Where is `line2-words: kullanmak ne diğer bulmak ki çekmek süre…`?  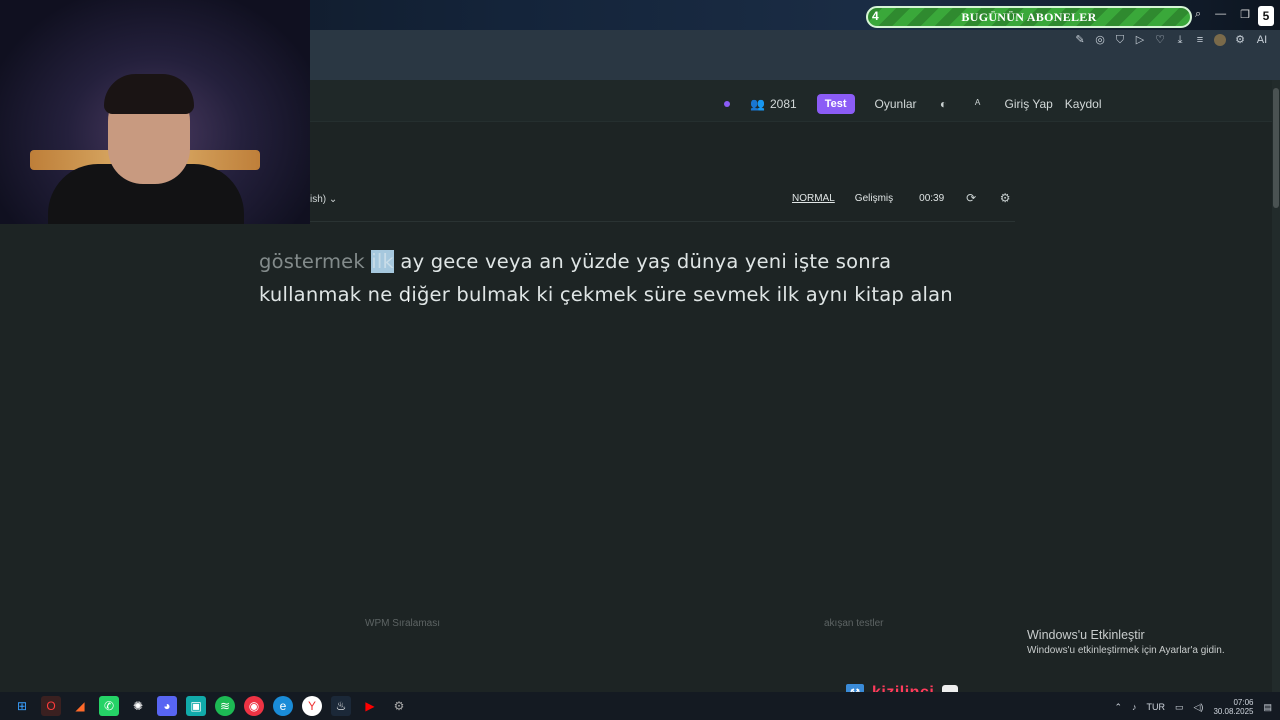 line2-words: kullanmak ne diğer bulmak ki çekmek süre… is located at coordinates (606, 294).